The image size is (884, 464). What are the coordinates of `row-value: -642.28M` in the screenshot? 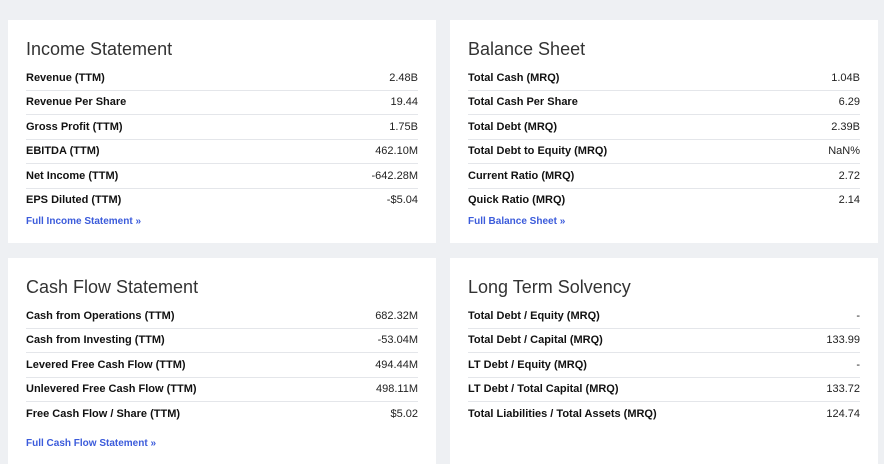 It's located at (394, 175).